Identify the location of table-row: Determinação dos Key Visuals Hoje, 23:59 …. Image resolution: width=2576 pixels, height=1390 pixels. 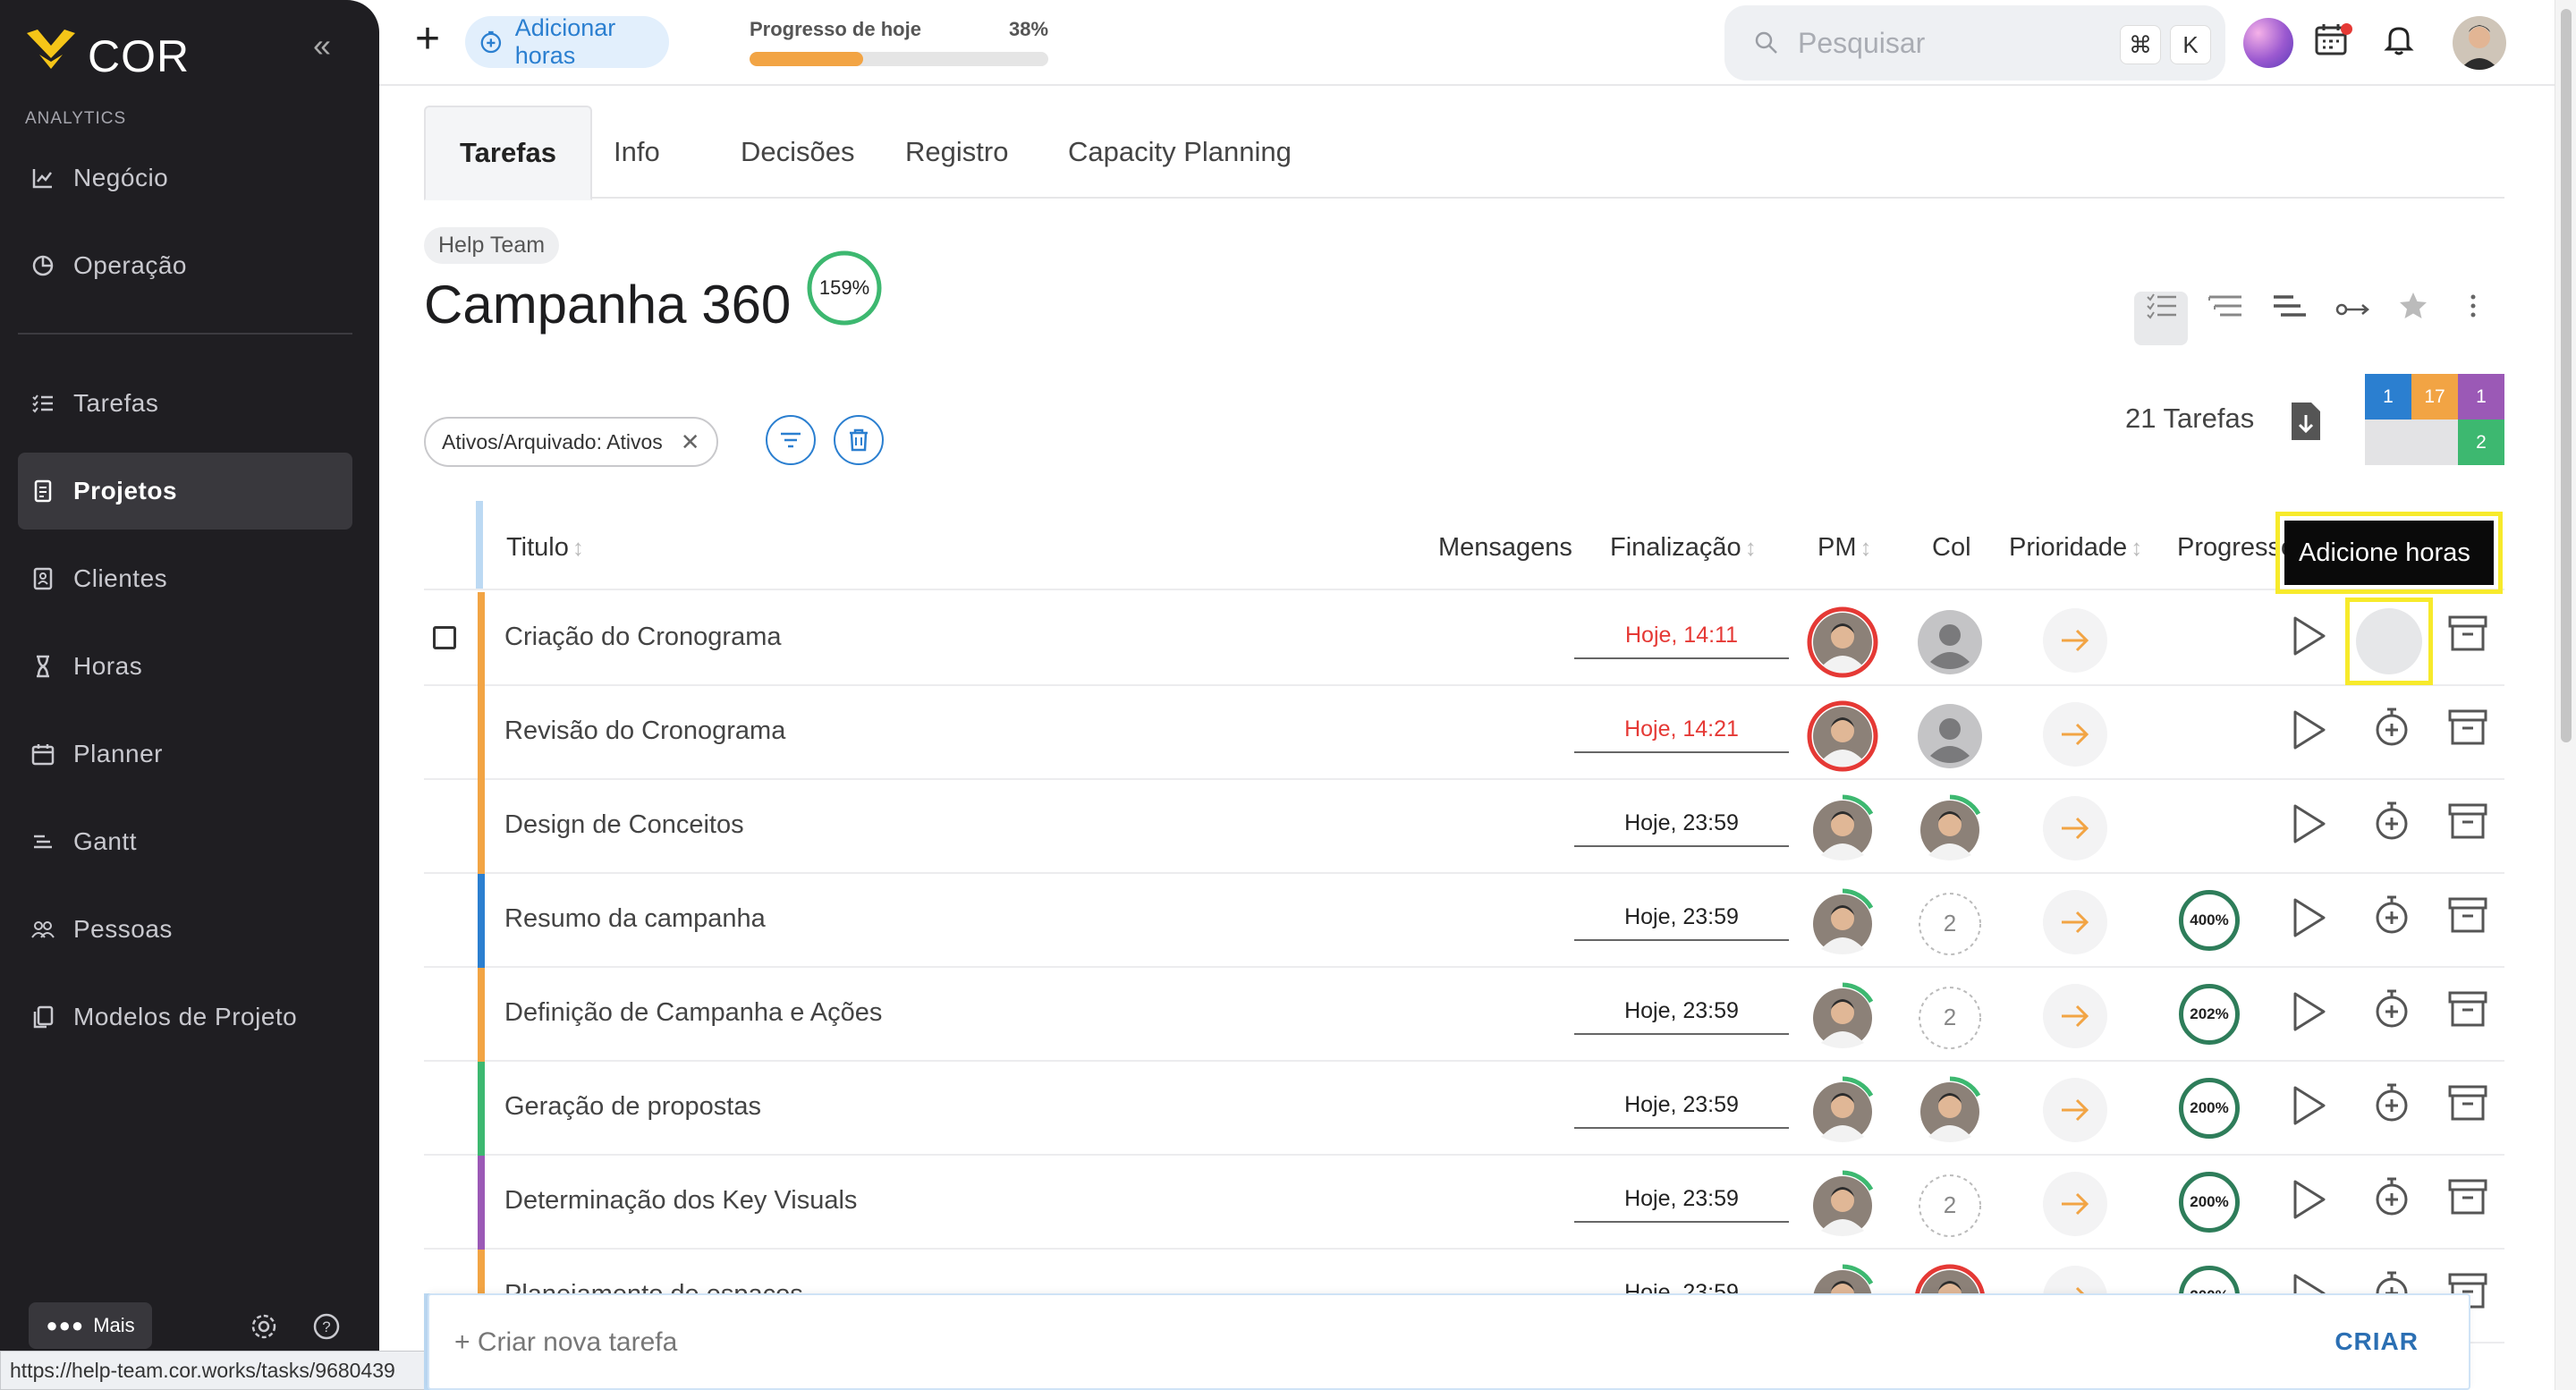
(1464, 1203).